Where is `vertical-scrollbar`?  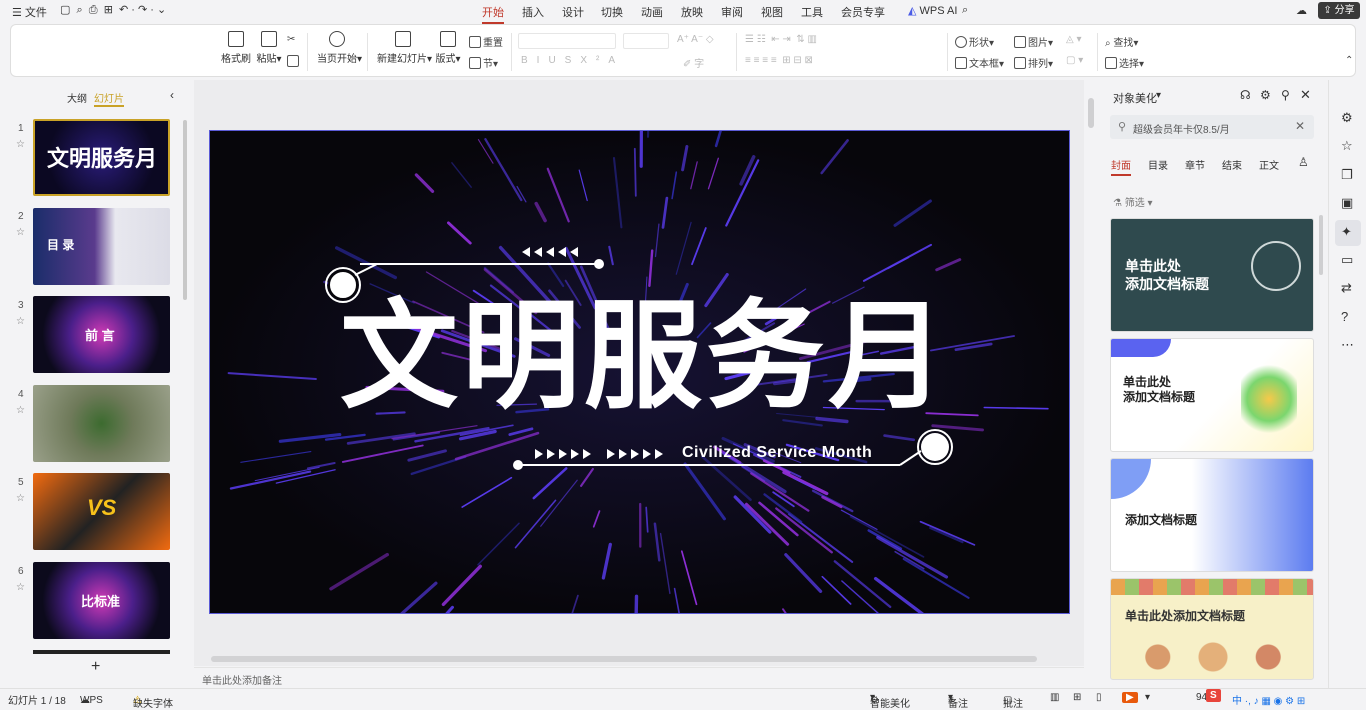
vertical-scrollbar is located at coordinates (1091, 360).